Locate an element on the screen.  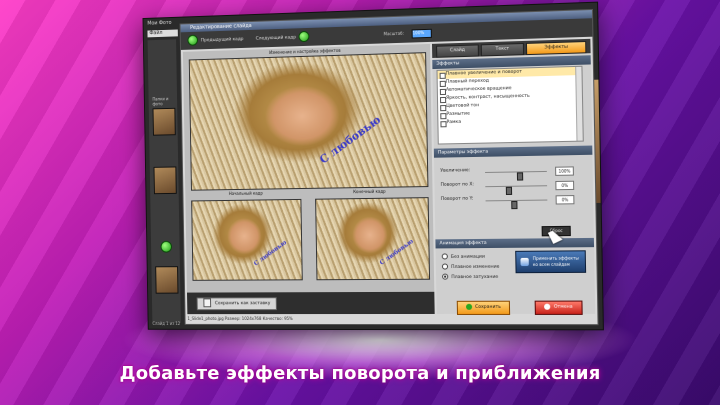
cancel-label: Отмена is located at coordinates (563, 307).